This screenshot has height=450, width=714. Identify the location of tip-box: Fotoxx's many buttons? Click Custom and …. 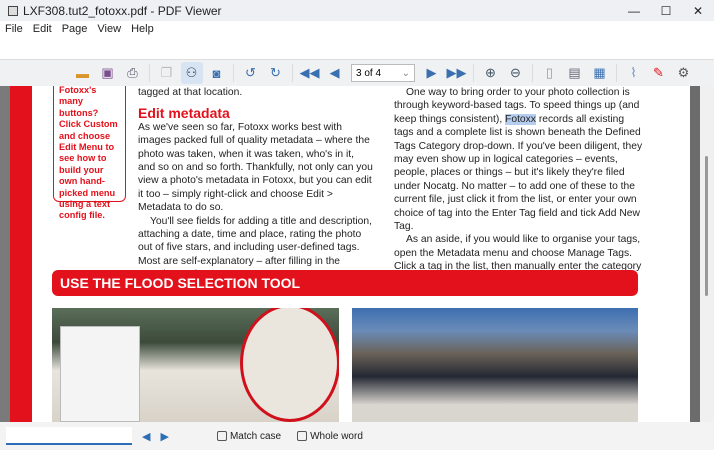
(89, 153).